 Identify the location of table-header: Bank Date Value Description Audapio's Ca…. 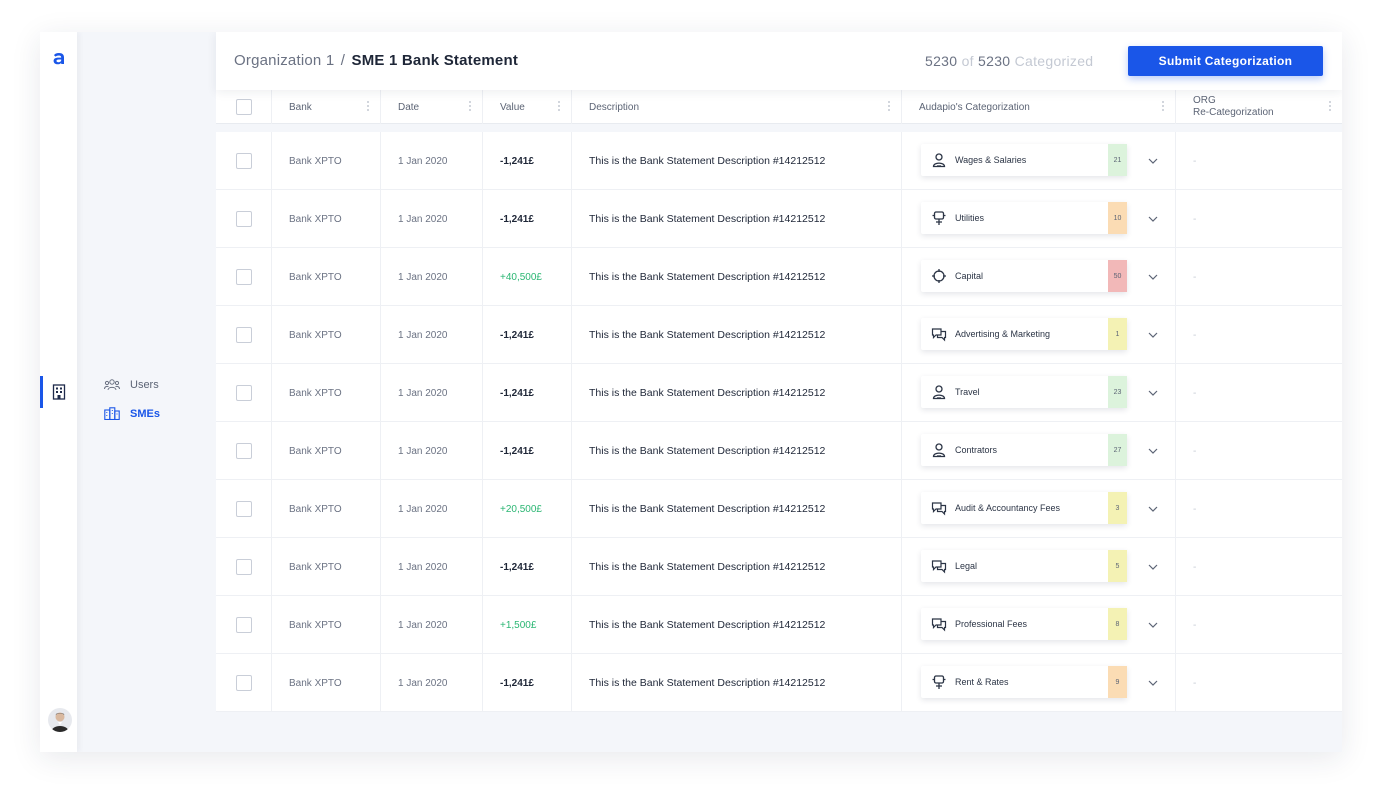
(779, 107).